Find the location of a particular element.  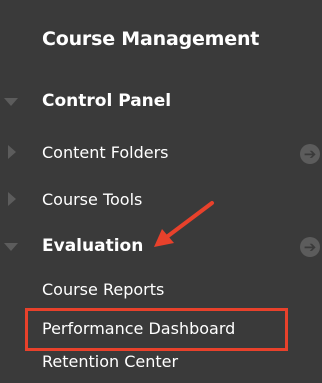

submenu-item-label: Performance Dashboard is located at coordinates (138, 328).